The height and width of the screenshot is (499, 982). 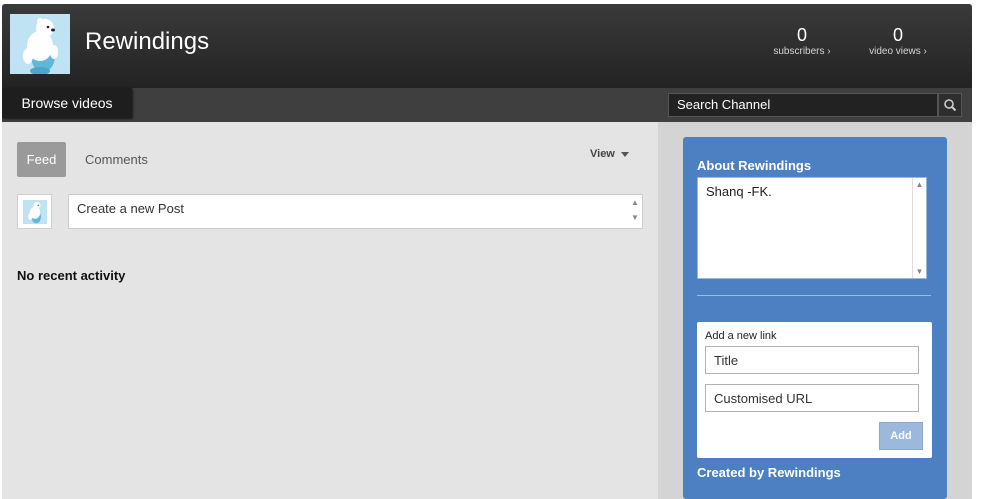 I want to click on about-title: About Rewindings, so click(x=754, y=165).